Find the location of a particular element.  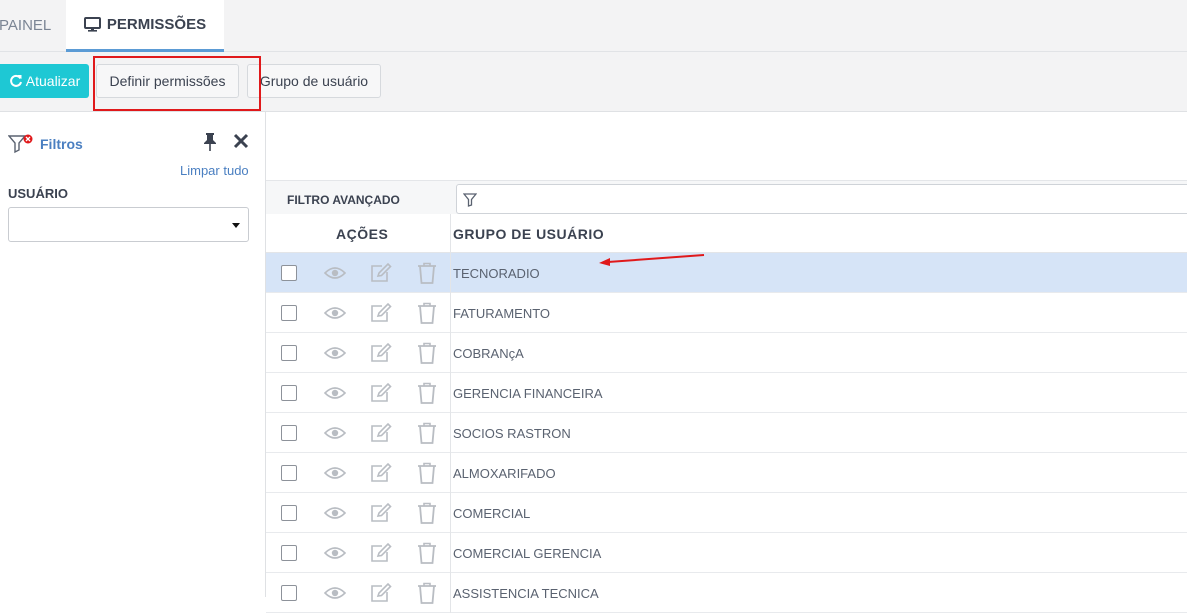

user-group-label: Grupo de usuário is located at coordinates (314, 81).